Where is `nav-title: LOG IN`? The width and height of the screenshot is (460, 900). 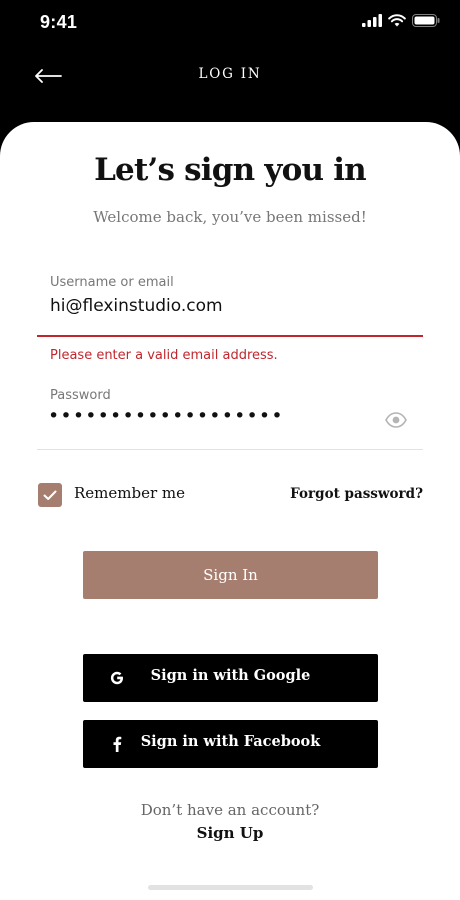 nav-title: LOG IN is located at coordinates (230, 74).